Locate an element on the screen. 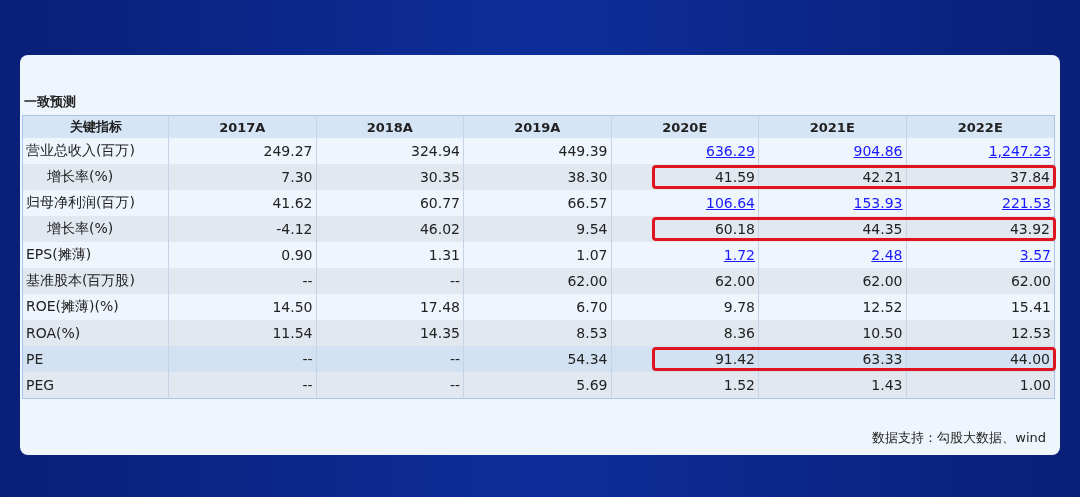 Image resolution: width=1080 pixels, height=497 pixels. table-cell: 91.42 is located at coordinates (734, 359).